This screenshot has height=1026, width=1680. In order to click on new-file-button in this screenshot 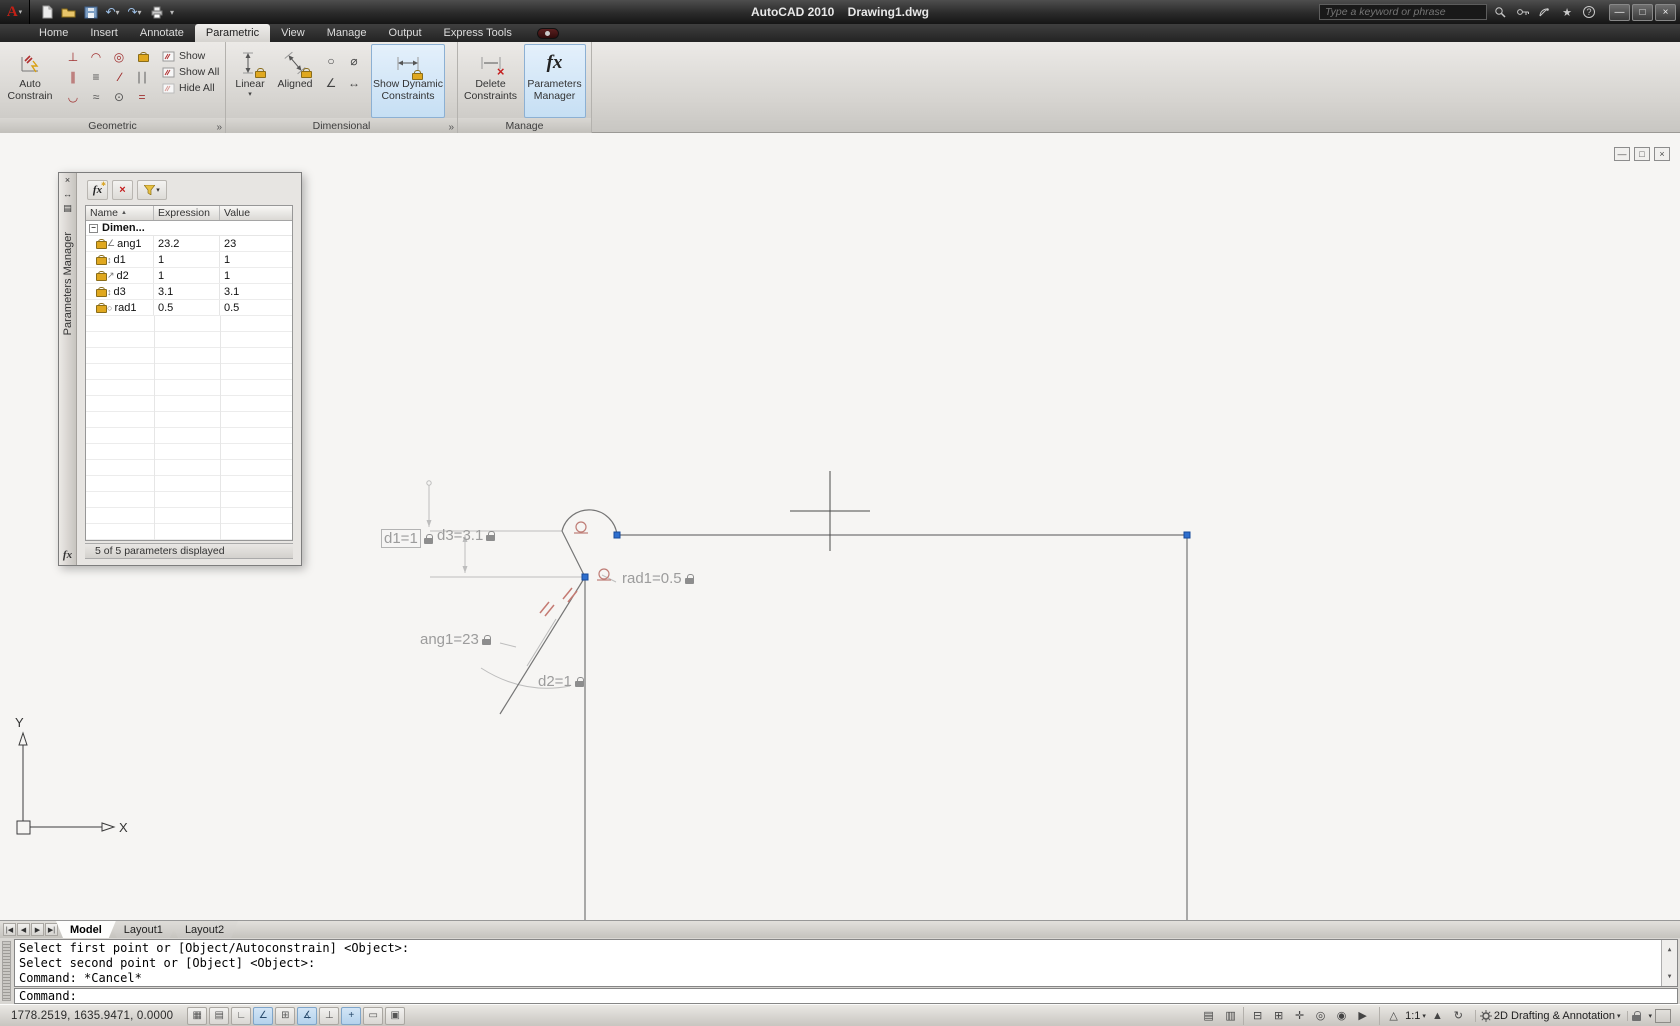, I will do `click(46, 12)`.